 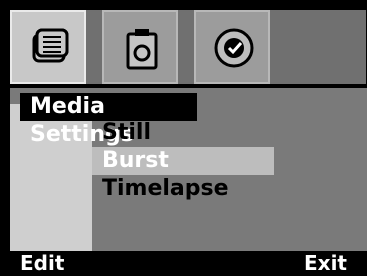 I want to click on menu-item-still: Still, so click(x=183, y=133).